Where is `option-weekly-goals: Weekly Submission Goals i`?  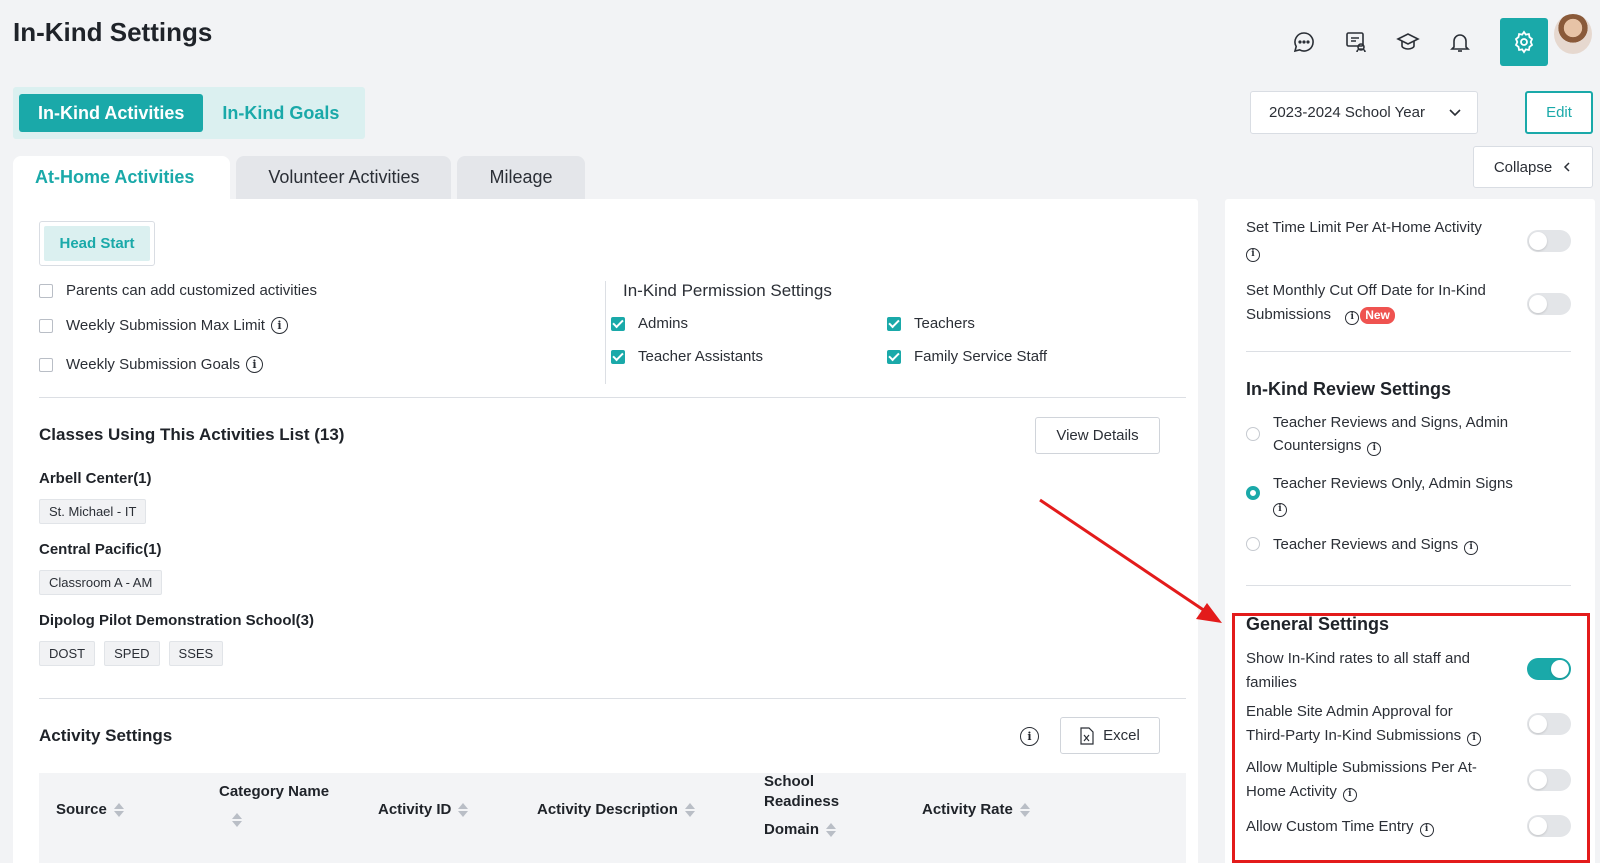
option-weekly-goals: Weekly Submission Goals i is located at coordinates (151, 364).